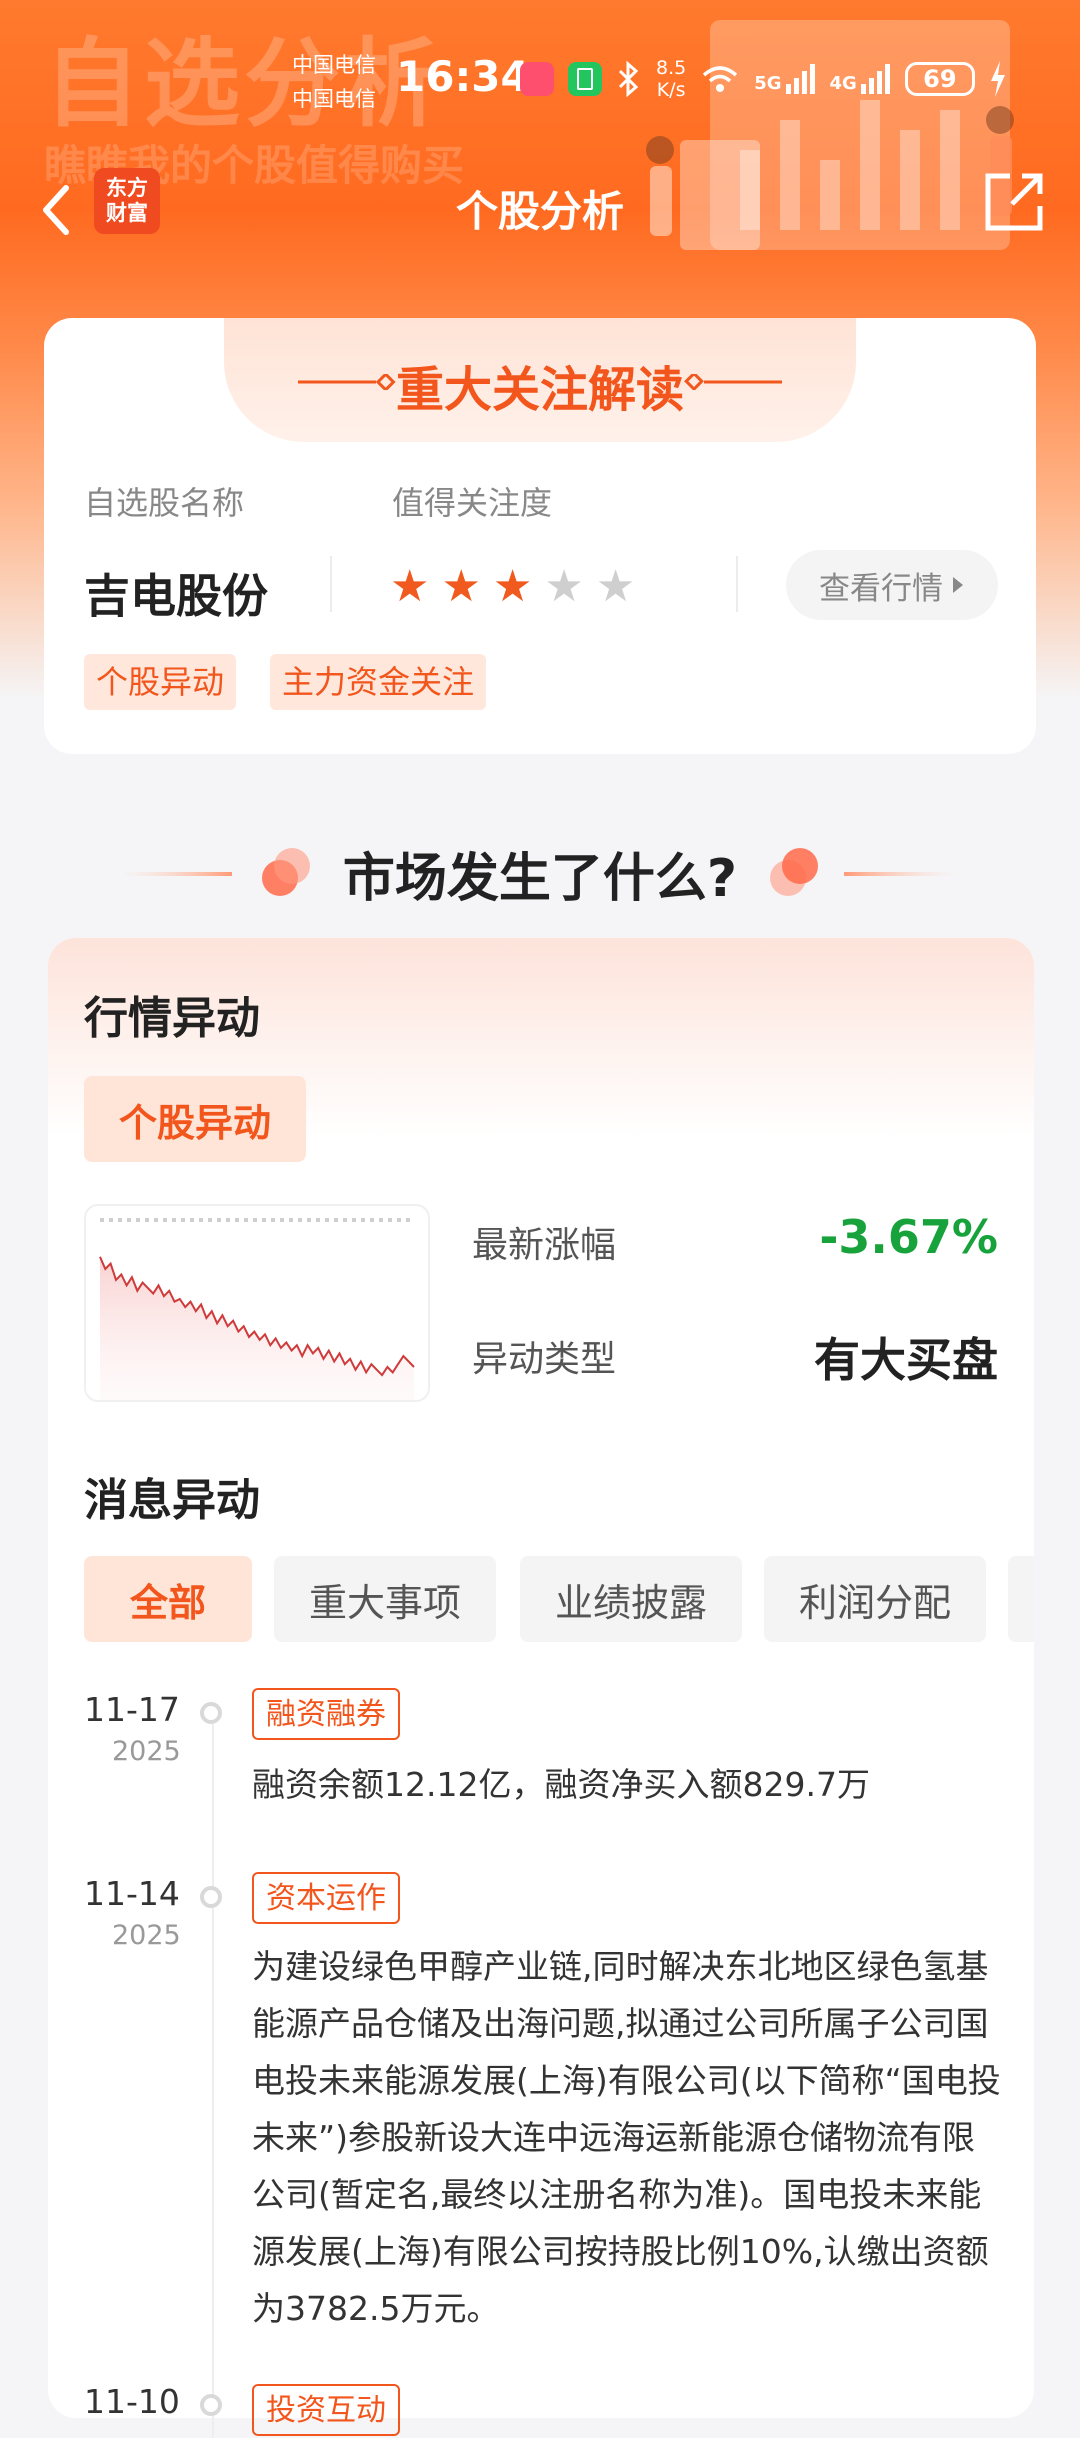 This screenshot has width=1080, height=2438. Describe the element at coordinates (132, 1709) in the screenshot. I see `news-date: 11-17` at that location.